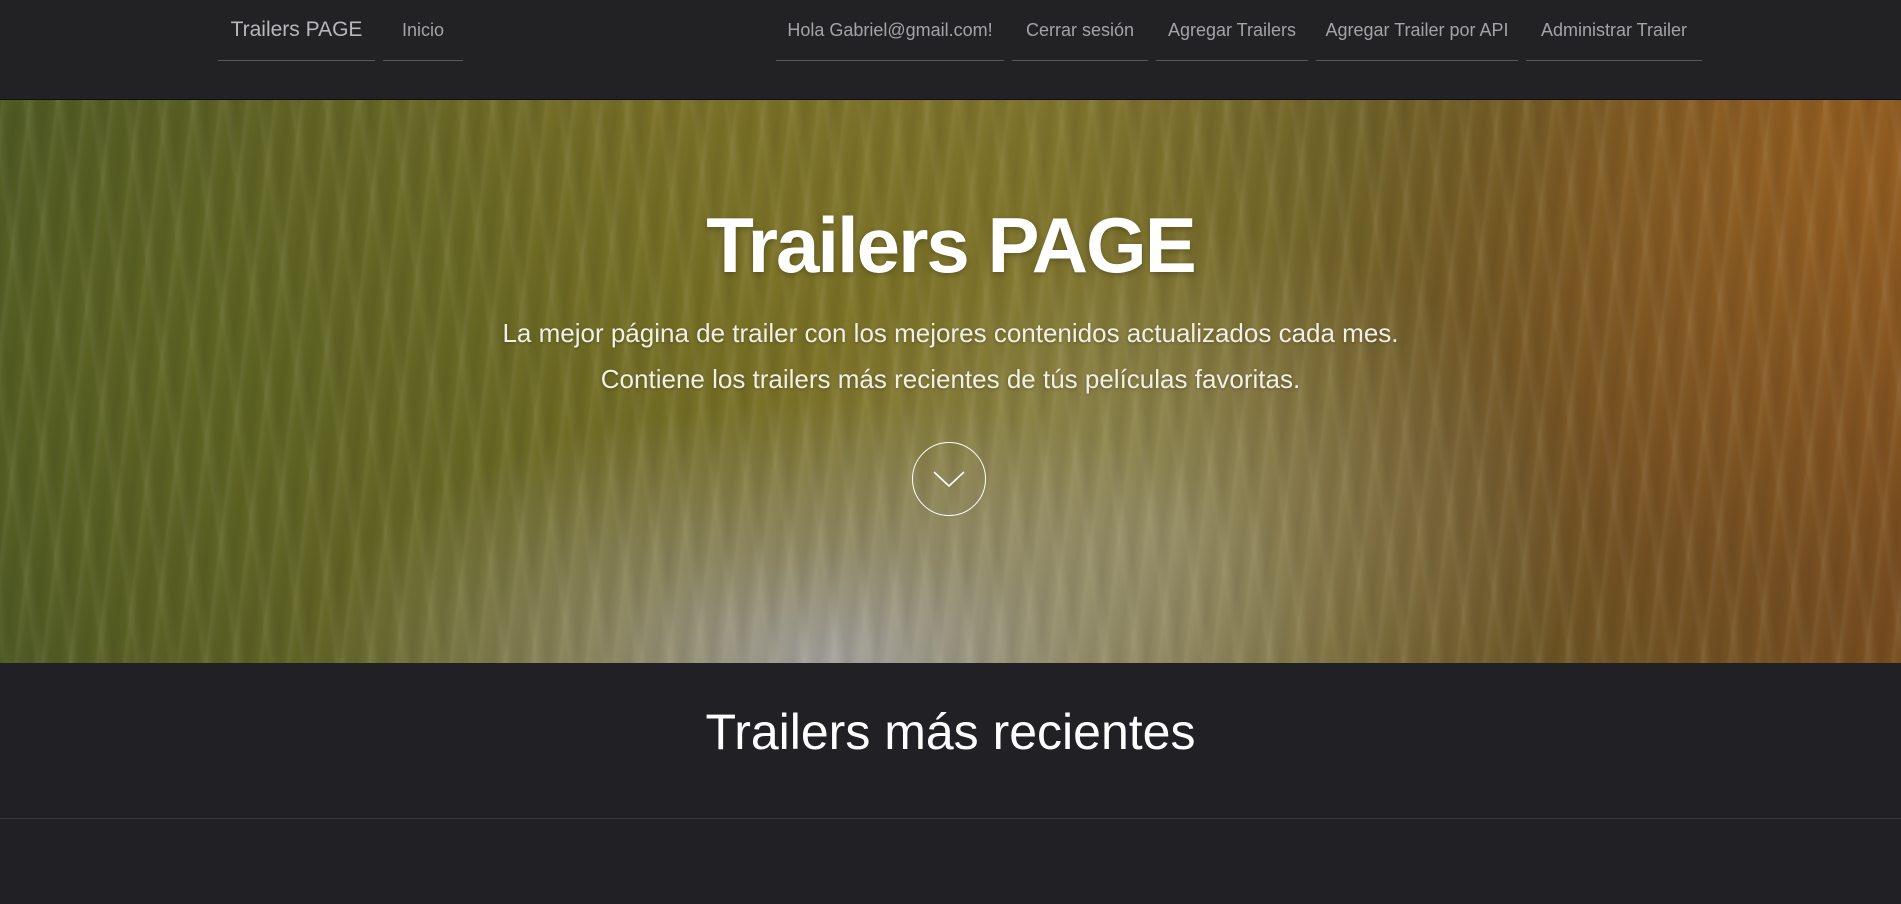  Describe the element at coordinates (950, 732) in the screenshot. I see `section-title: Trailers más recientes` at that location.